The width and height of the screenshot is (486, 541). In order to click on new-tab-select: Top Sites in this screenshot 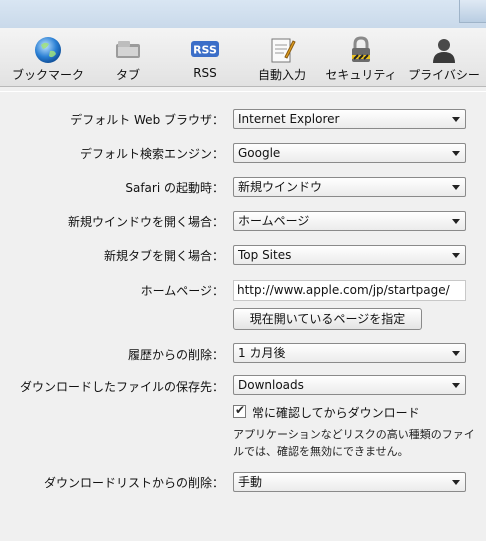, I will do `click(349, 255)`.